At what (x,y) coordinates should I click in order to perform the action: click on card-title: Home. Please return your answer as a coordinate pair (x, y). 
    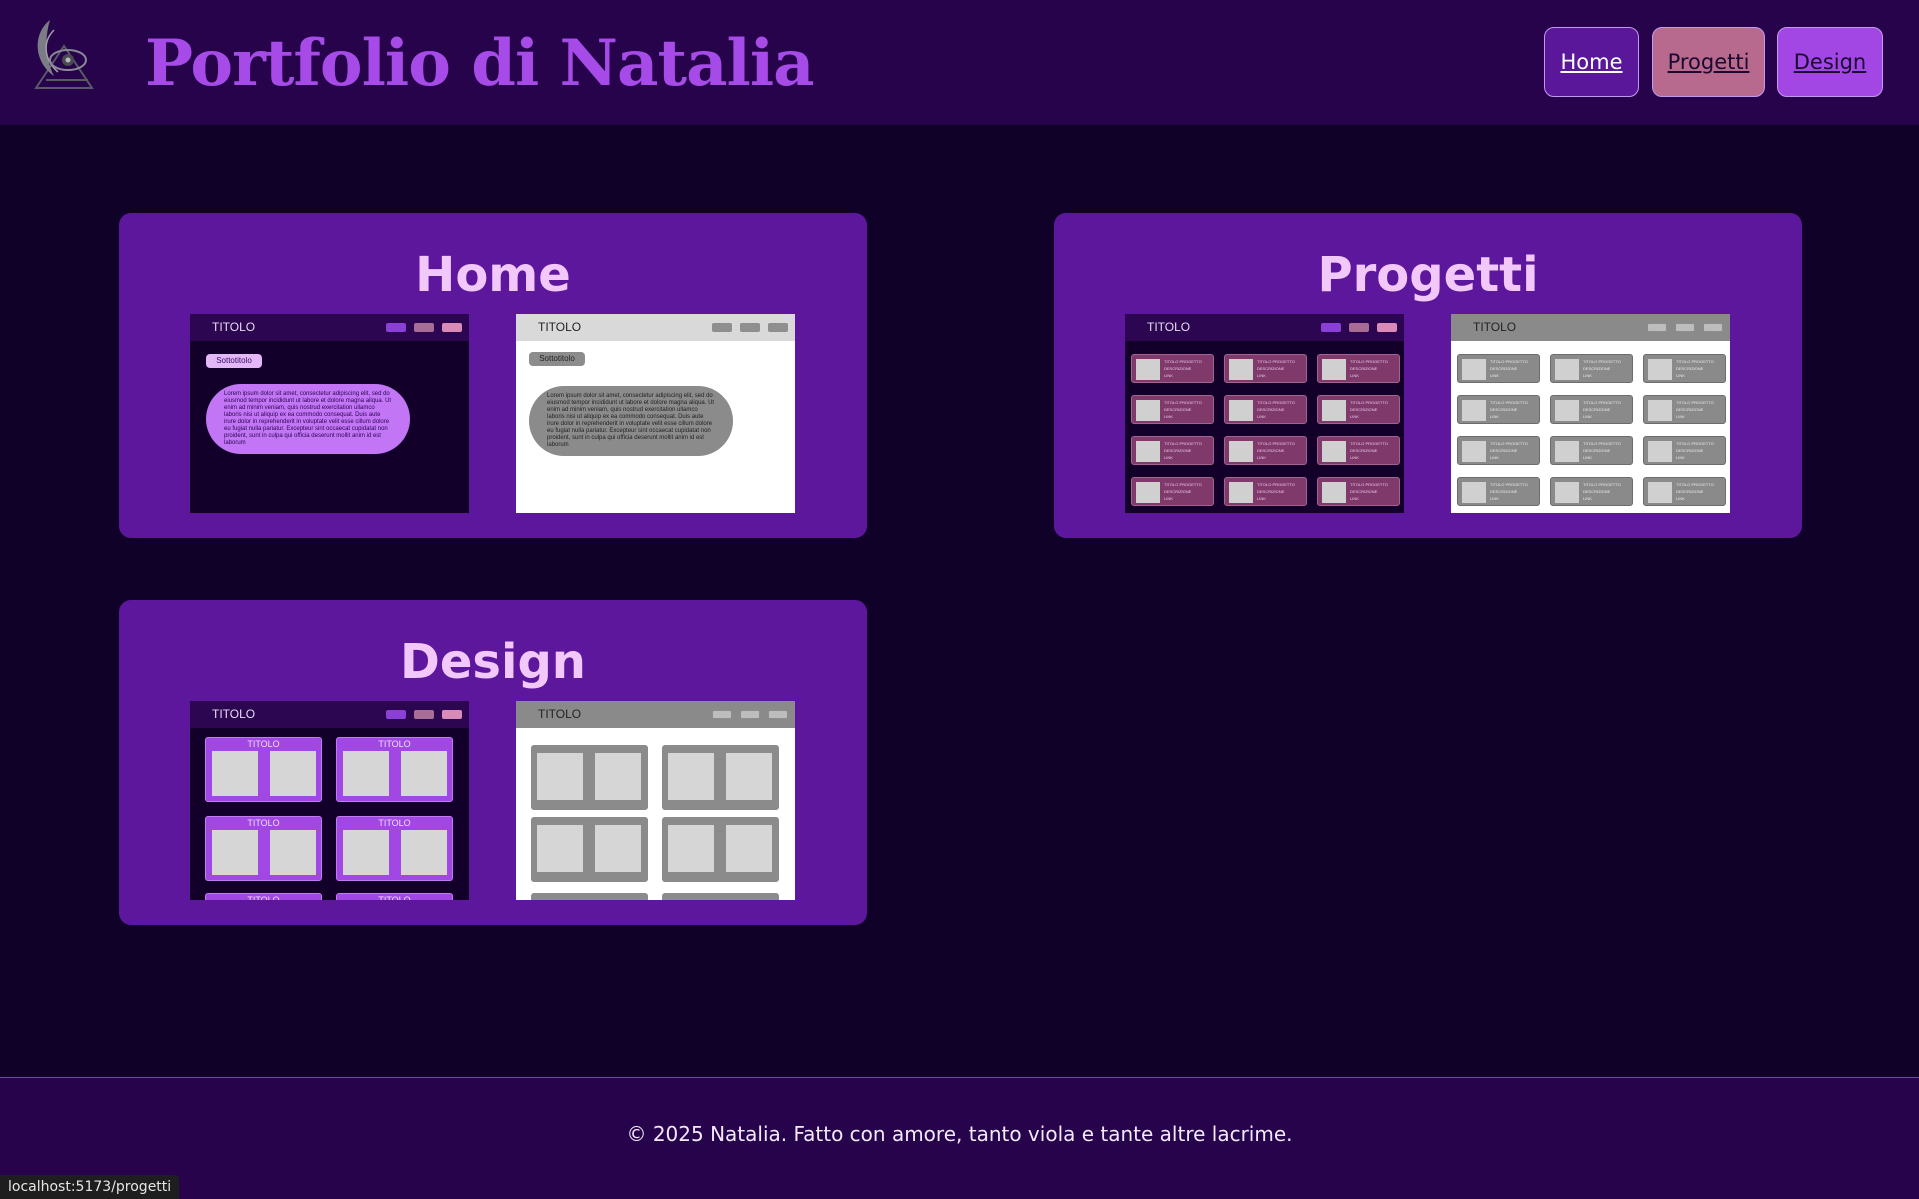
    Looking at the image, I should click on (493, 275).